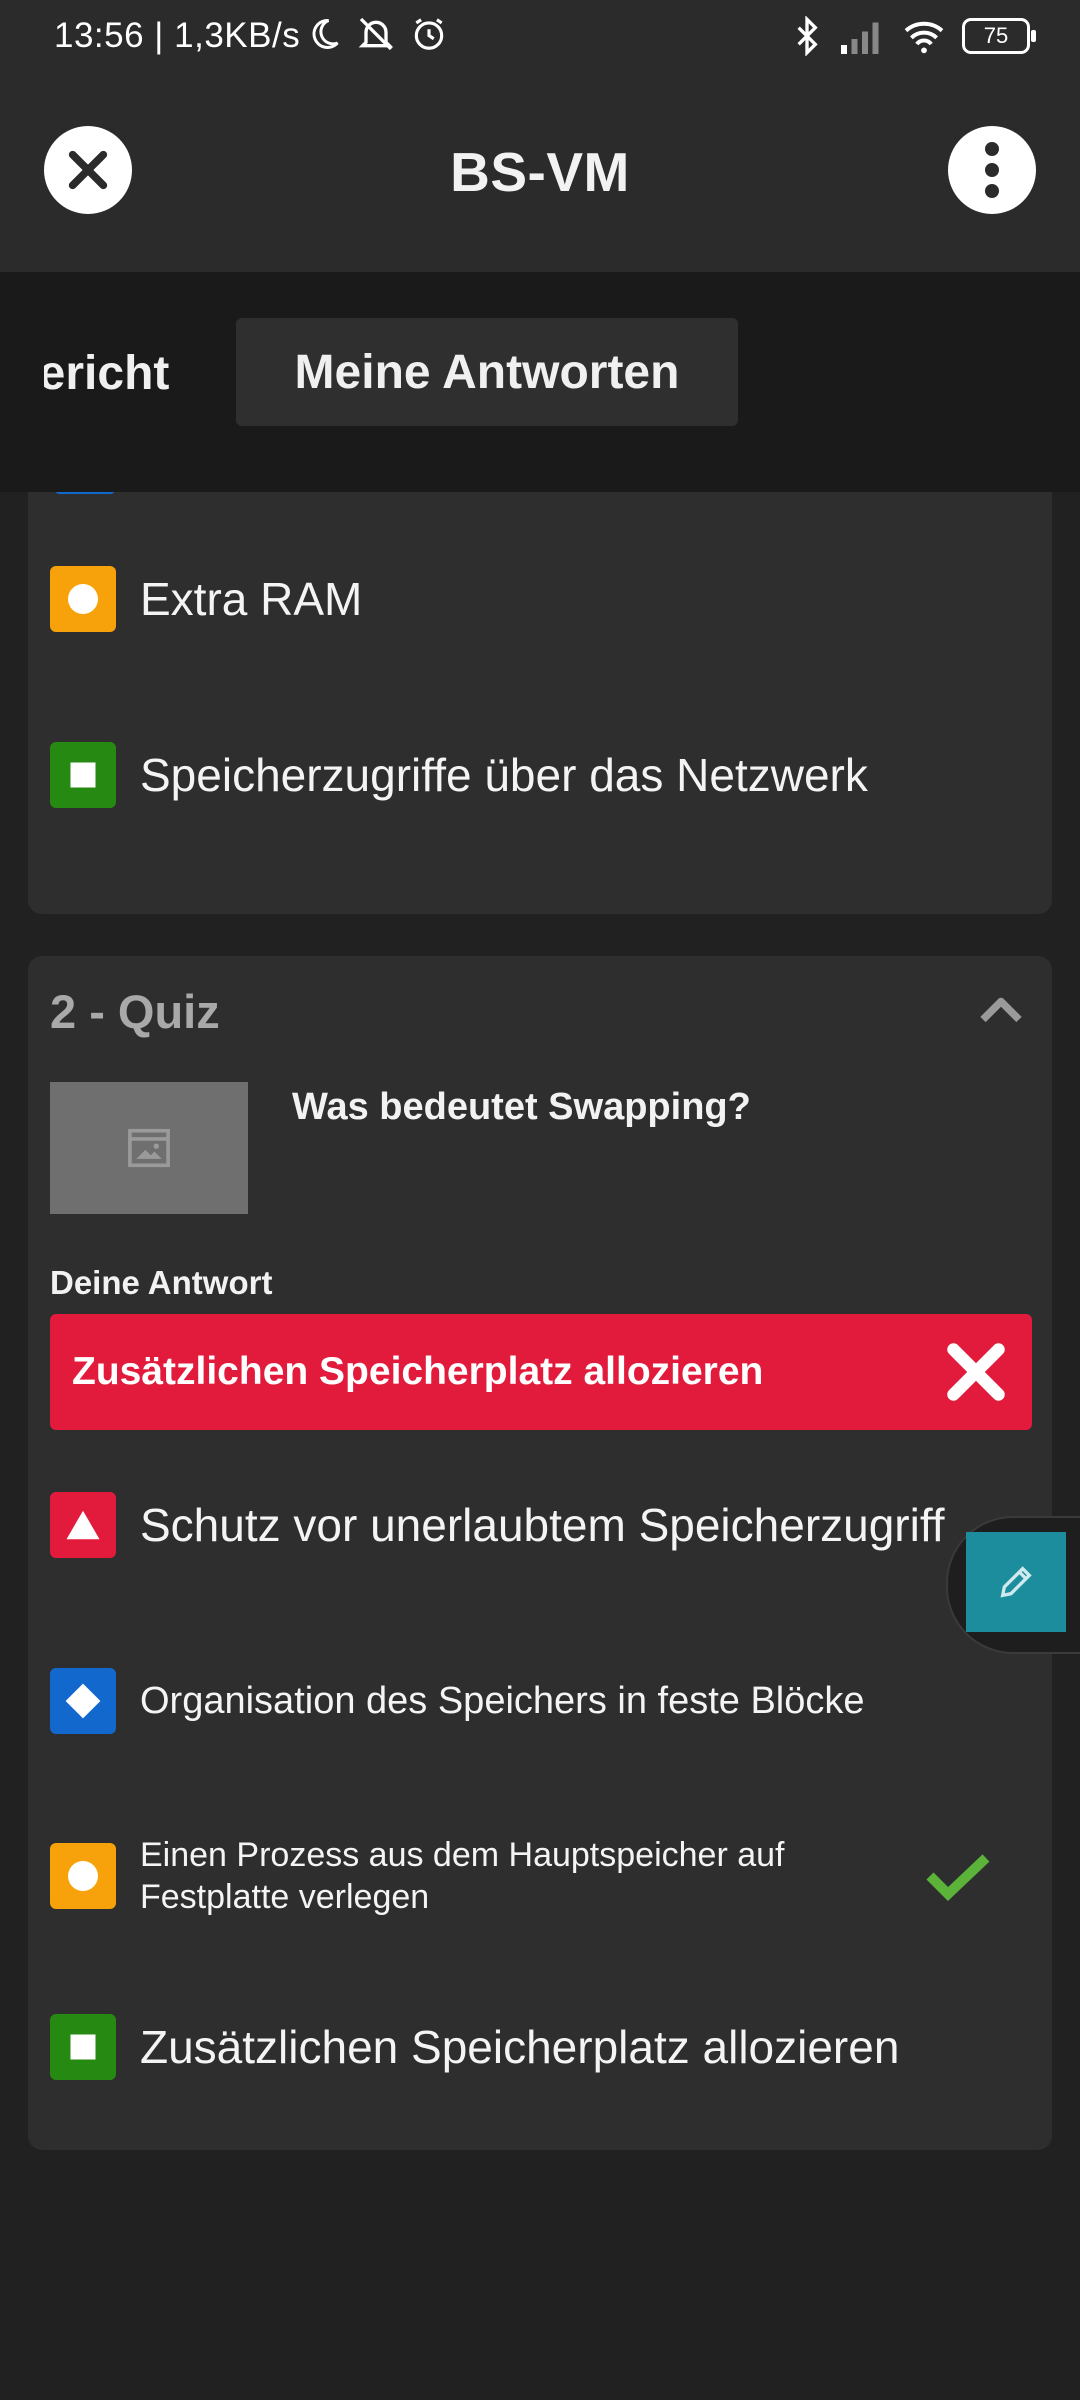 The height and width of the screenshot is (2400, 1080). I want to click on question-text: Was bedeutet Swapping?, so click(521, 1107).